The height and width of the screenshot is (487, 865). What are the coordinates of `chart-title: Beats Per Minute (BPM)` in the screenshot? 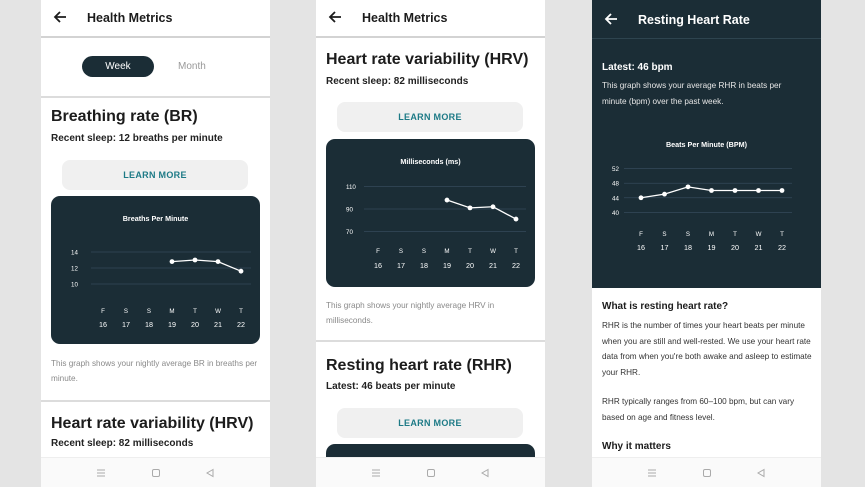 It's located at (707, 144).